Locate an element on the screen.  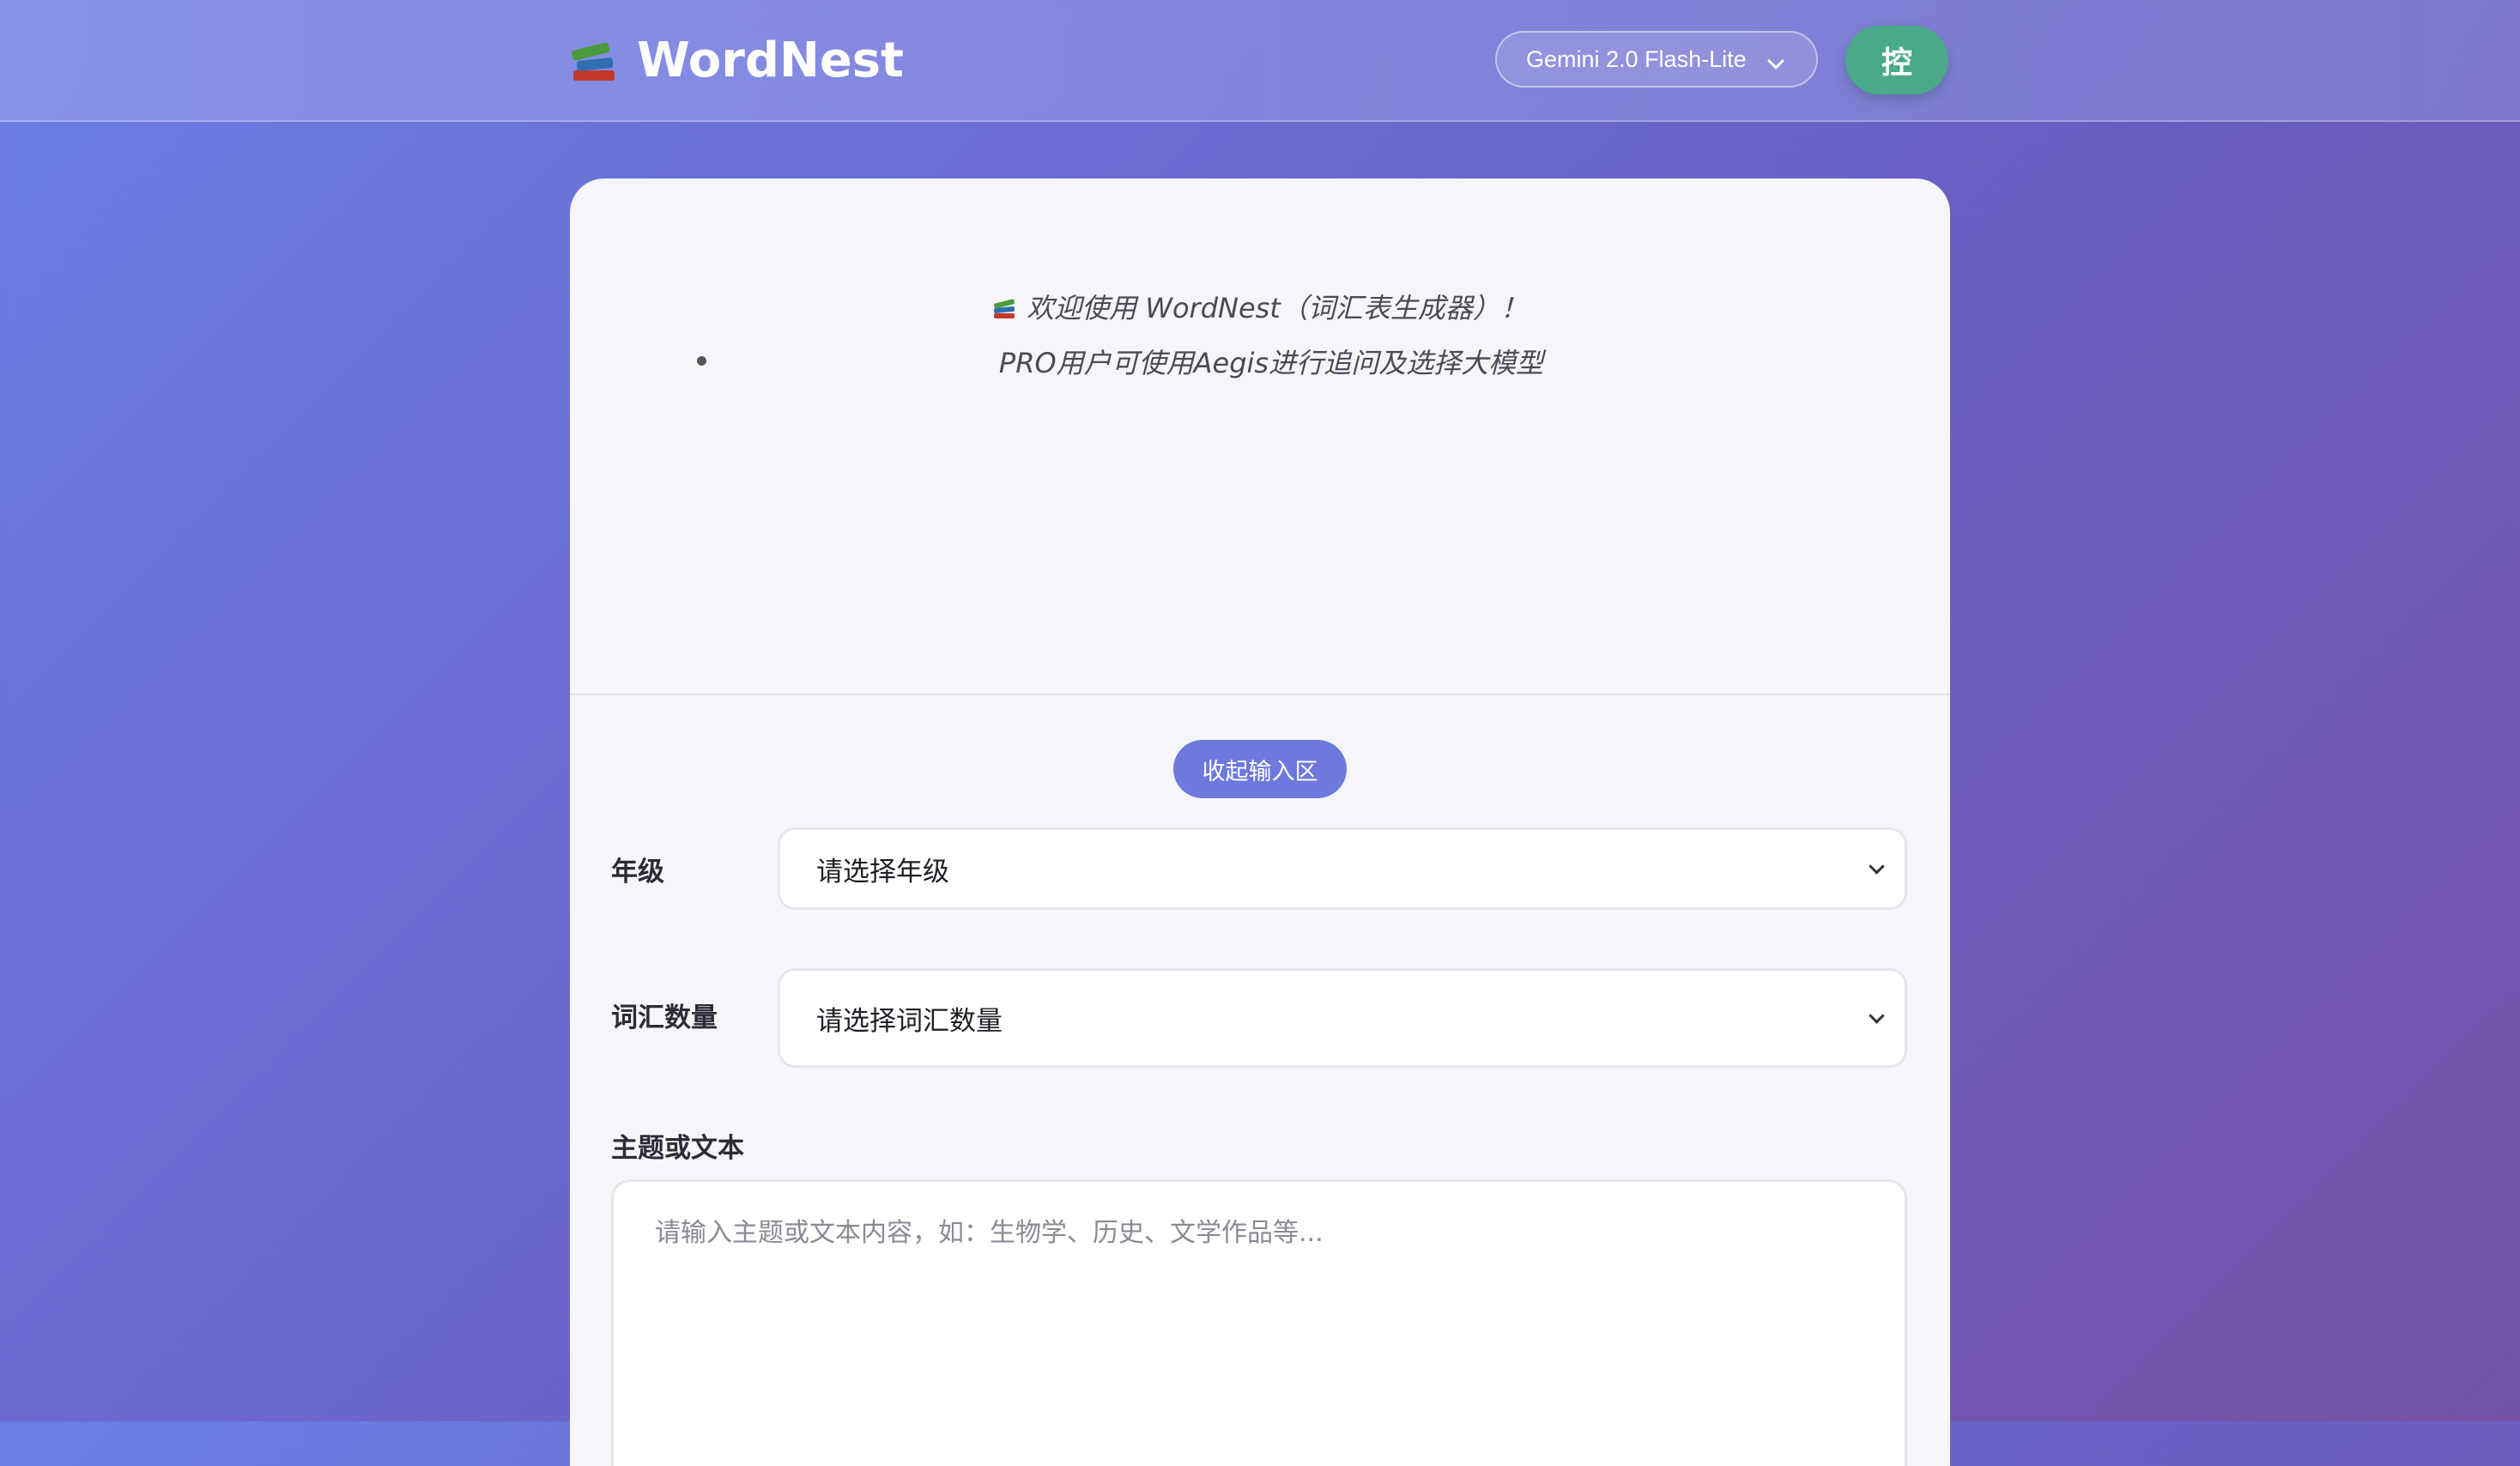
top-bar: WordNest Gemini 2.0 Flash-Lite 控 is located at coordinates (1260, 61).